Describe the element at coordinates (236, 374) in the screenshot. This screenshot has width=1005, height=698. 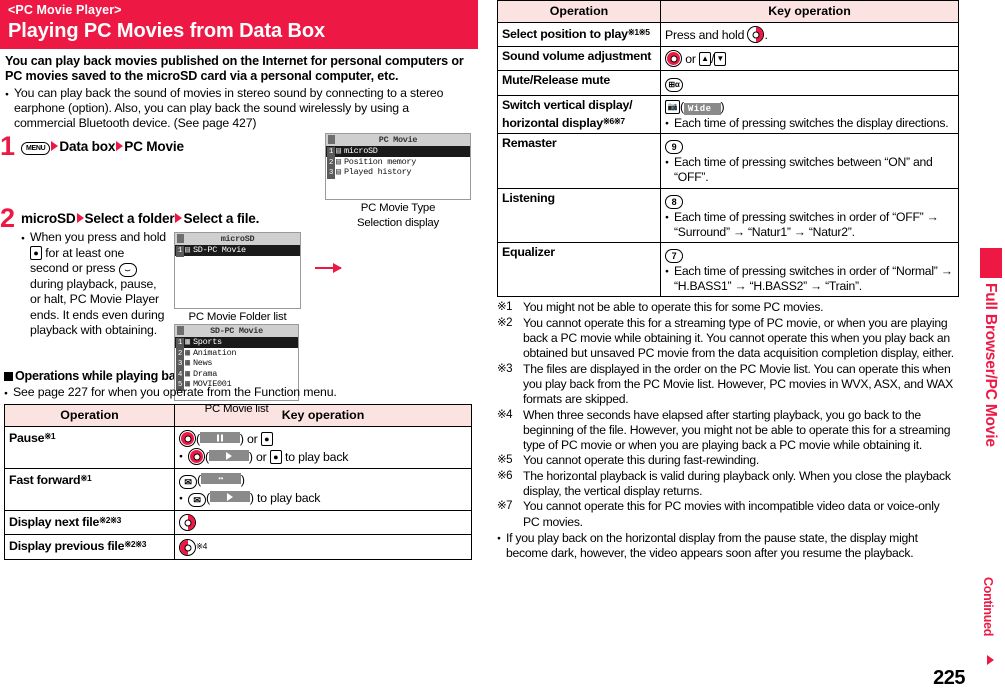
I see `list-item: 4 ▦ Drama` at that location.